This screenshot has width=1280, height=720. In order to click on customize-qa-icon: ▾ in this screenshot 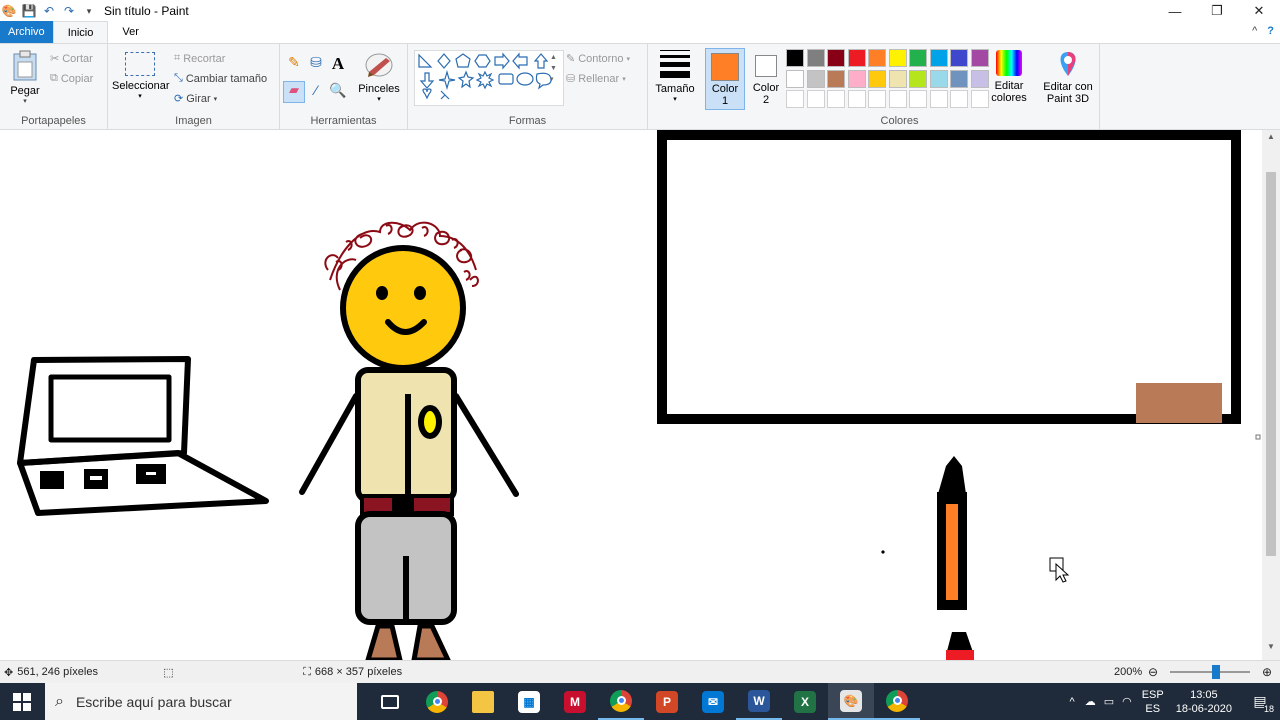, I will do `click(89, 11)`.